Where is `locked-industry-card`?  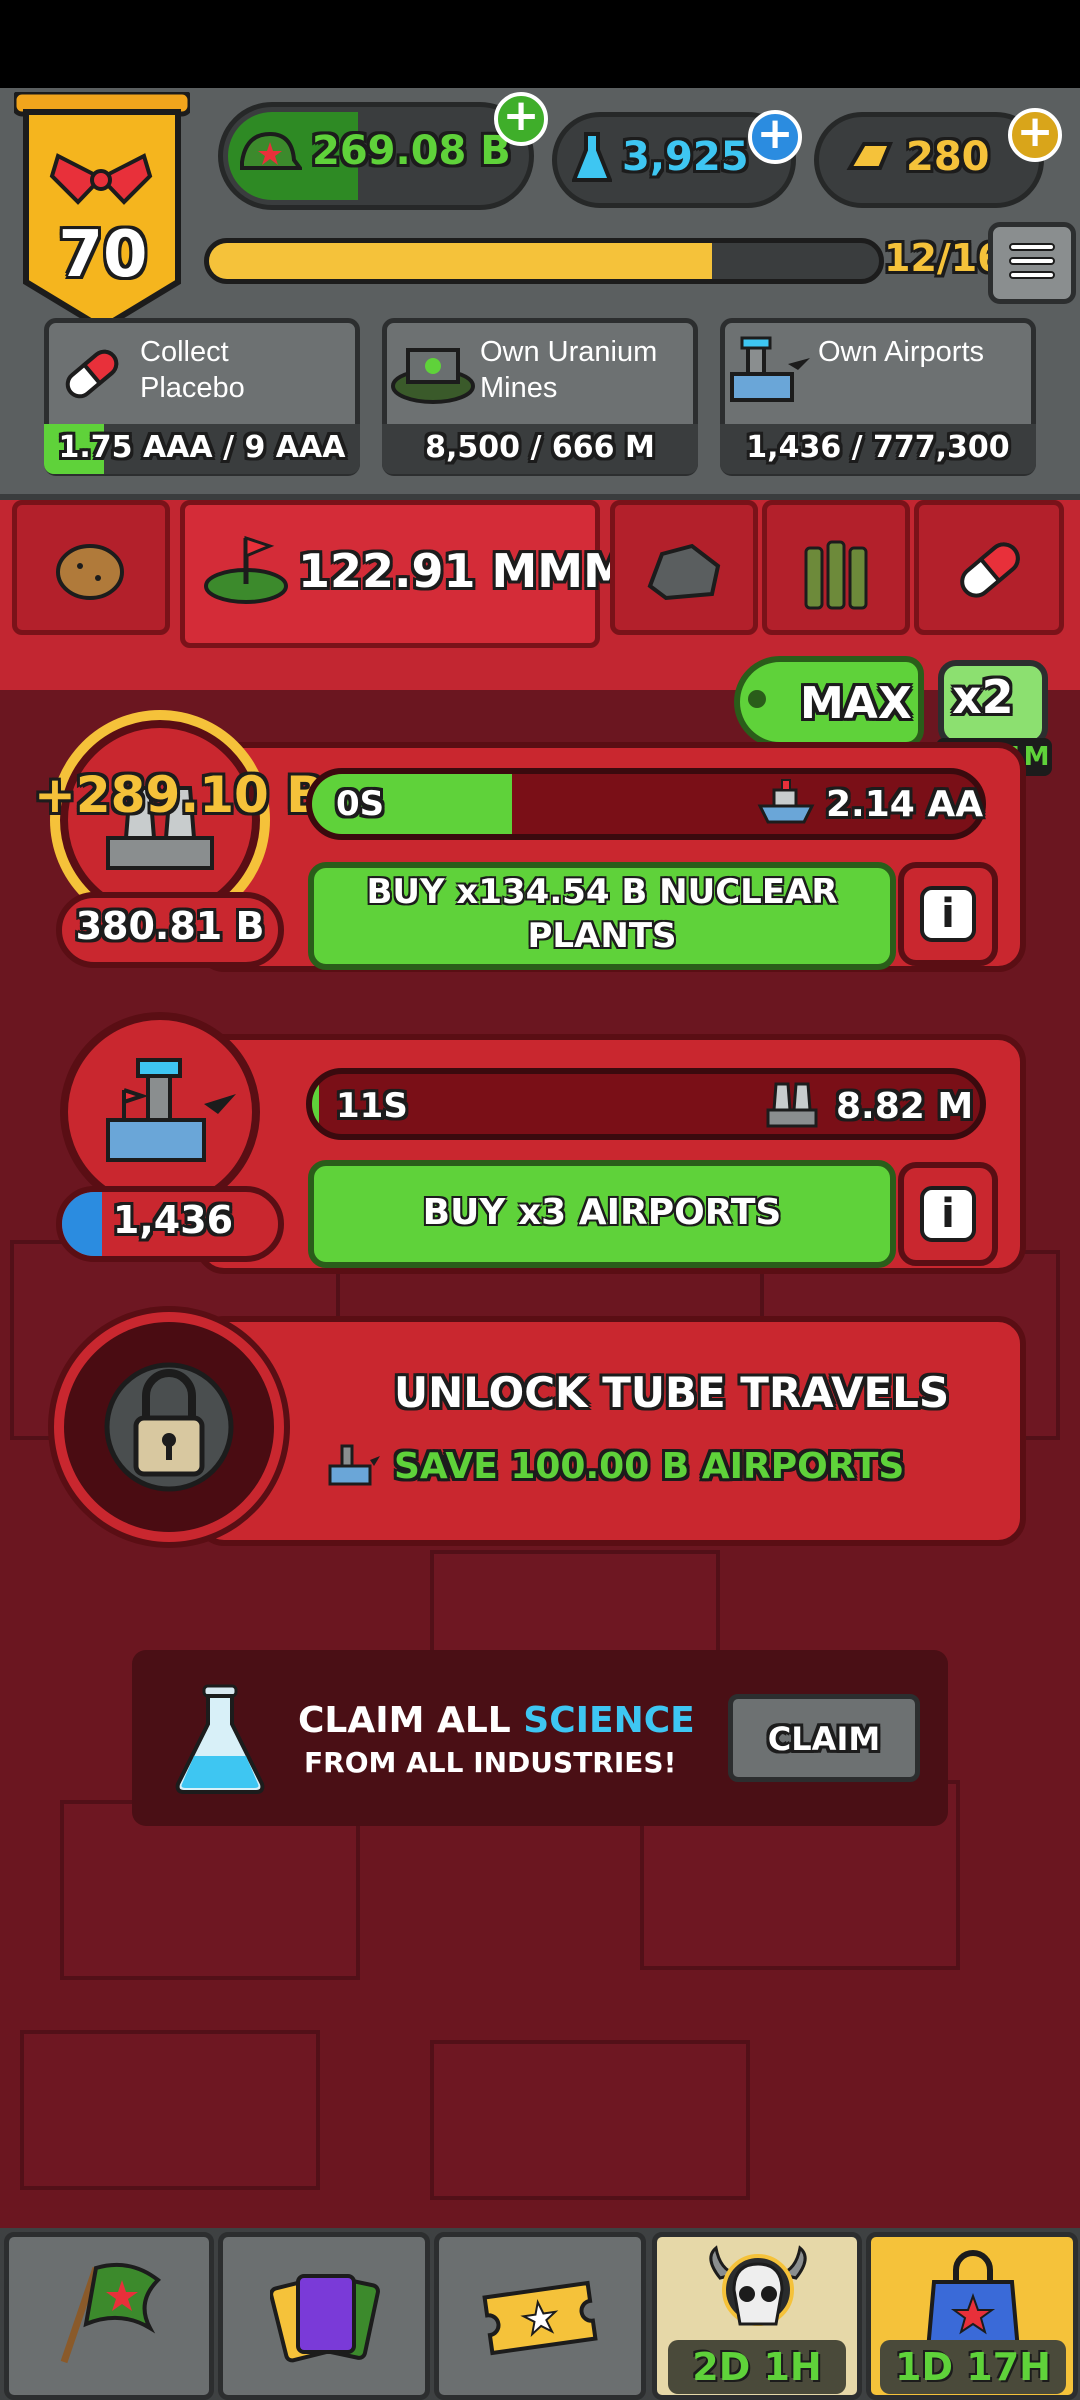 locked-industry-card is located at coordinates (611, 1431).